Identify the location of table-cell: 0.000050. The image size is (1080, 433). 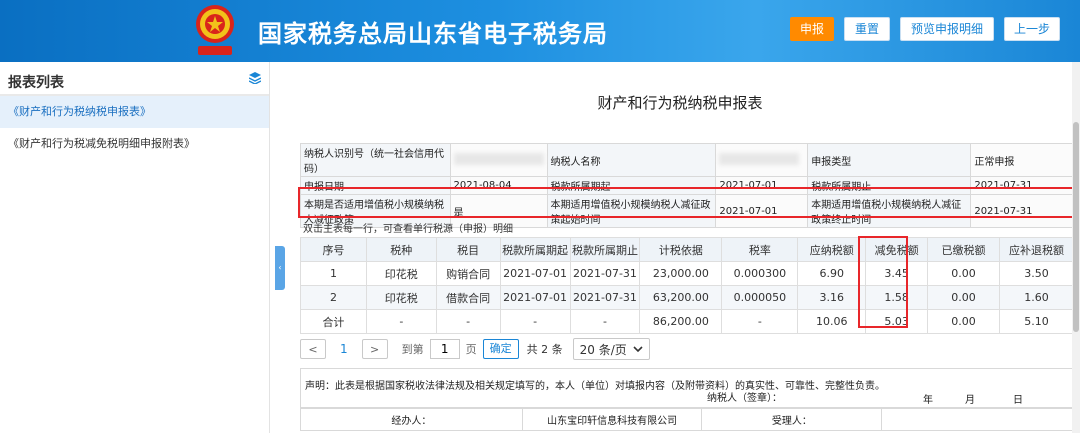
(760, 297).